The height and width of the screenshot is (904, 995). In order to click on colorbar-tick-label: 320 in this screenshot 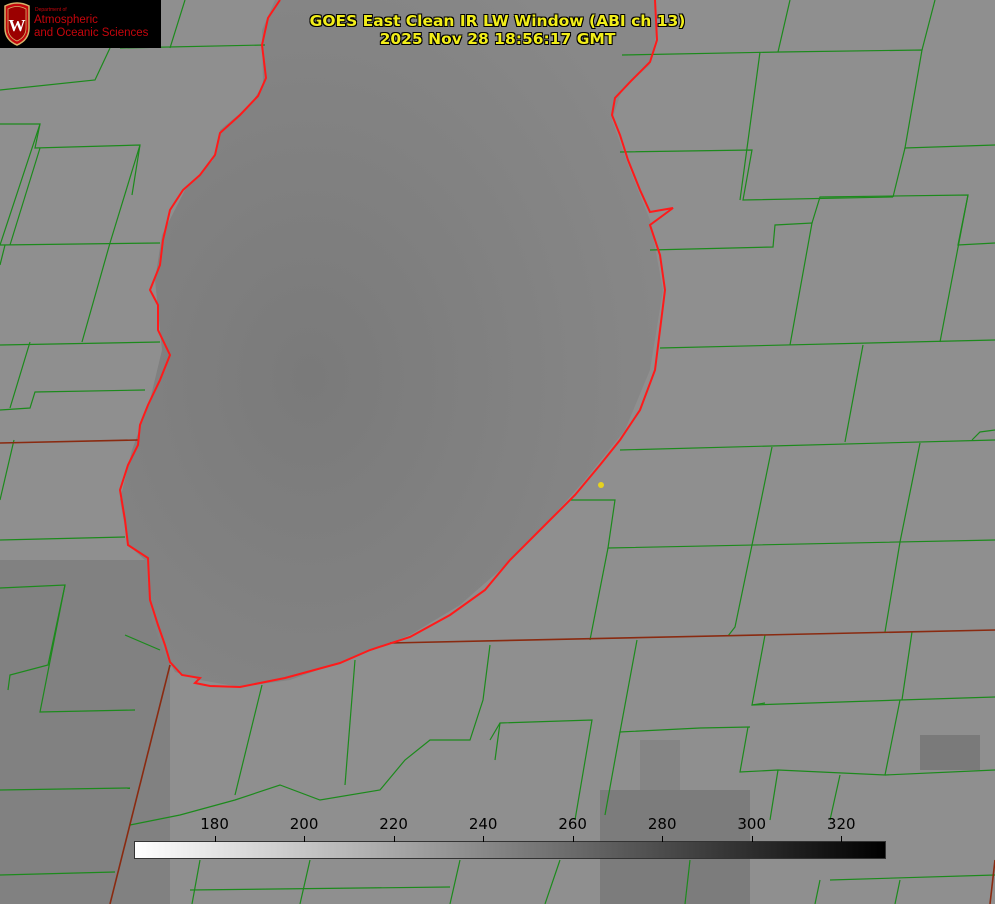, I will do `click(841, 824)`.